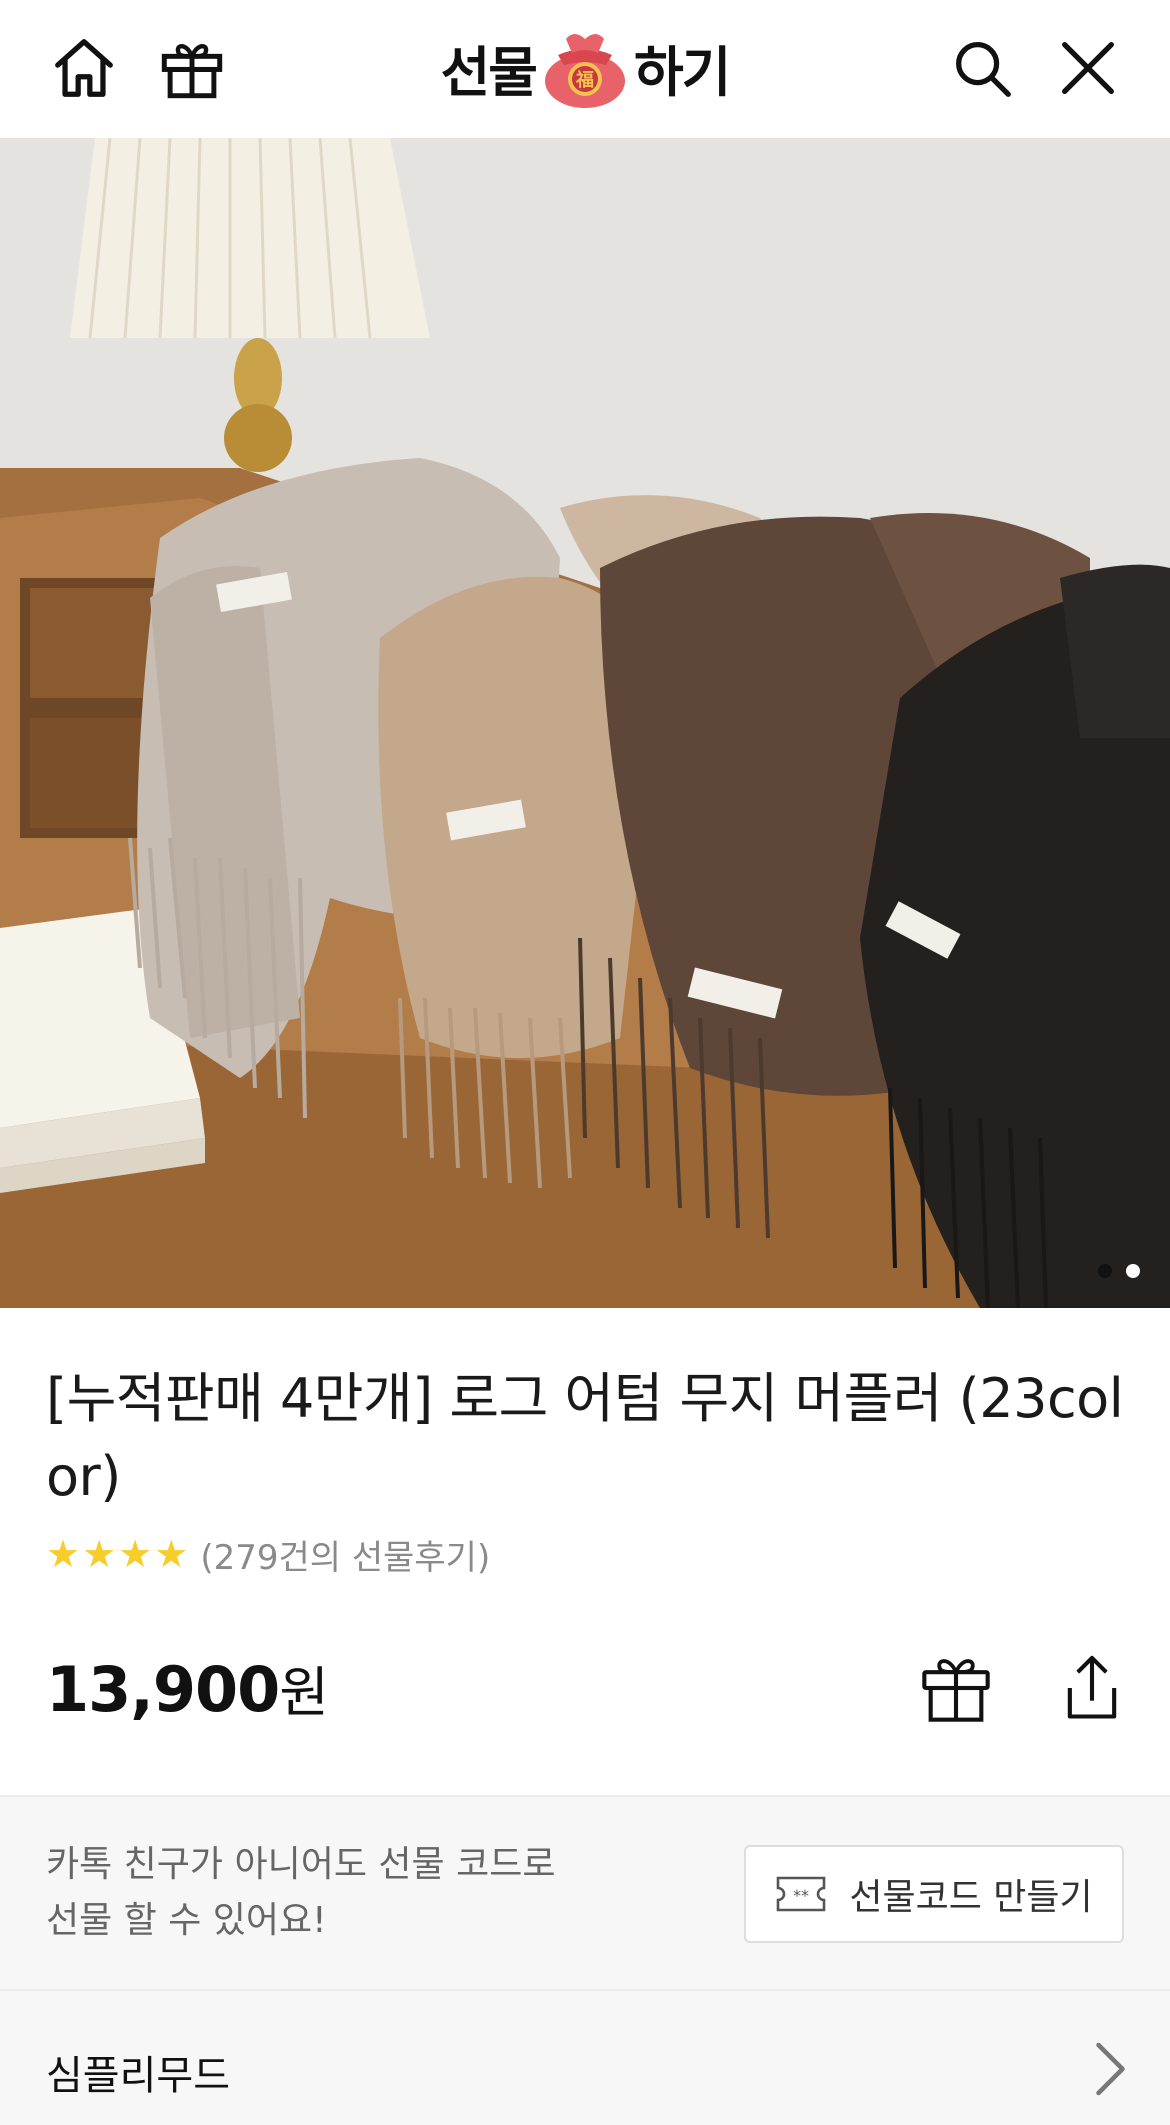 This screenshot has height=2125, width=1170. What do you see at coordinates (186, 1920) in the screenshot?
I see `gift-code-line-2: 선물 할 수 있어요!` at bounding box center [186, 1920].